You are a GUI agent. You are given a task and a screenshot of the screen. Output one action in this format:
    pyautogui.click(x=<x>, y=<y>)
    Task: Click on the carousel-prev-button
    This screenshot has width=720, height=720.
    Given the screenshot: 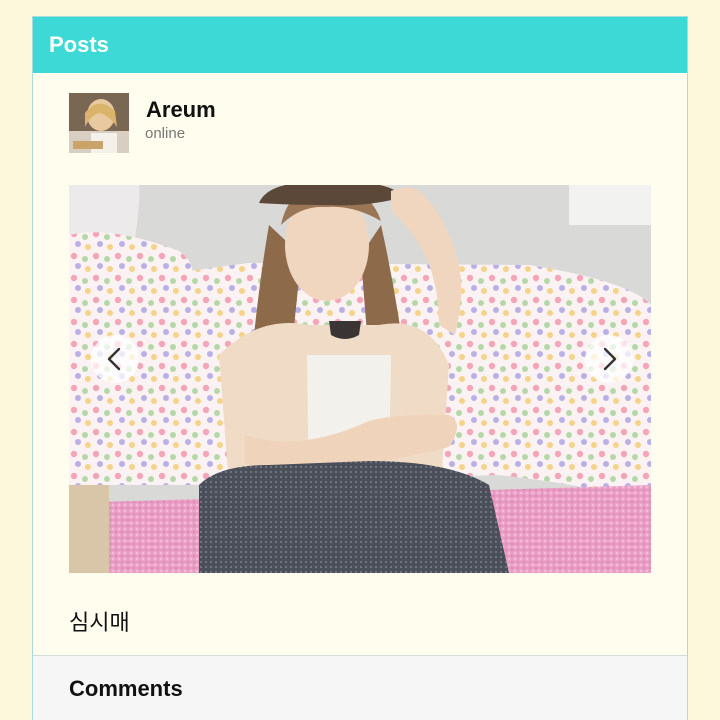 What is the action you would take?
    pyautogui.click(x=115, y=359)
    